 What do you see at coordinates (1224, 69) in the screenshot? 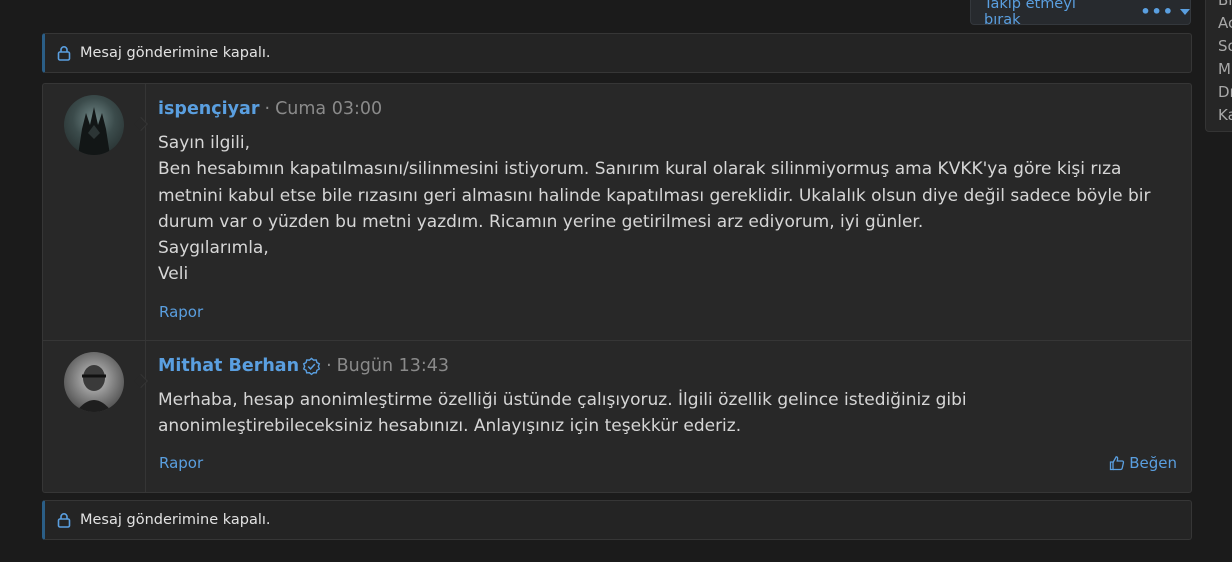
I see `sidebar-fragment: M` at bounding box center [1224, 69].